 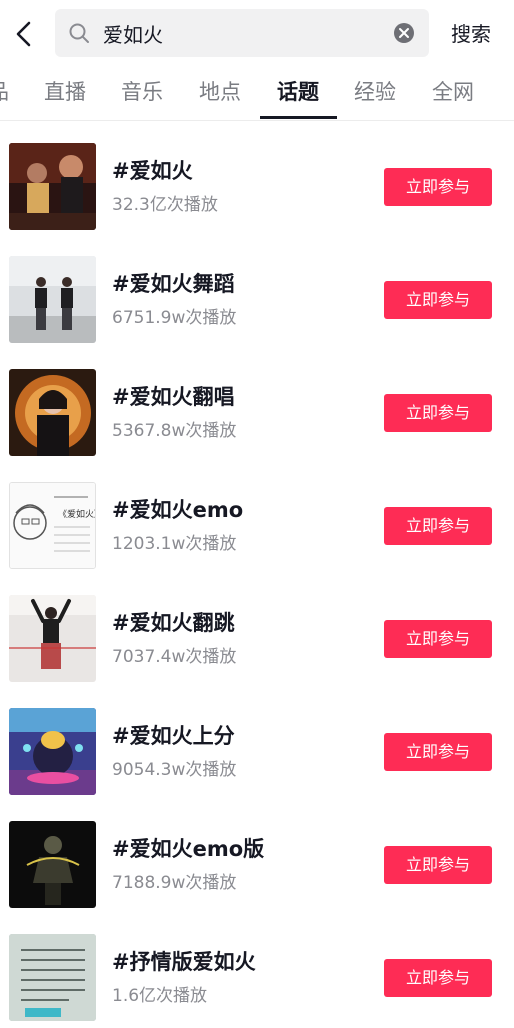 What do you see at coordinates (257, 403) in the screenshot?
I see `topic-row: #爱如火翻唱 5367.8w次播放 立即参与` at bounding box center [257, 403].